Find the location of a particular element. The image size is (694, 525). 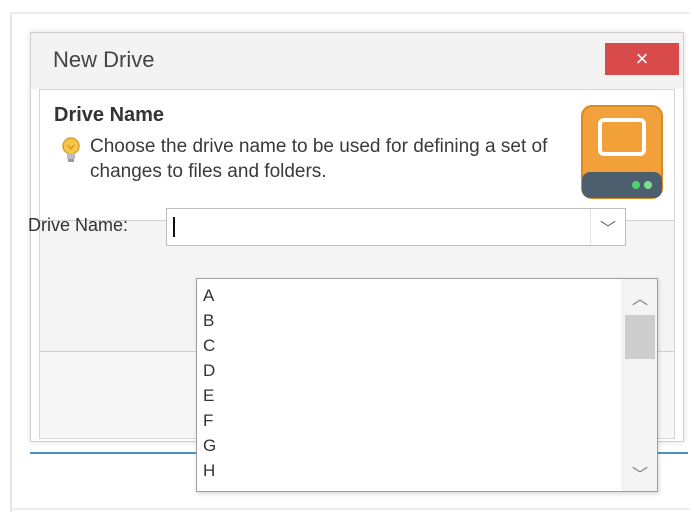

dropdown-option-e: E is located at coordinates (208, 395).